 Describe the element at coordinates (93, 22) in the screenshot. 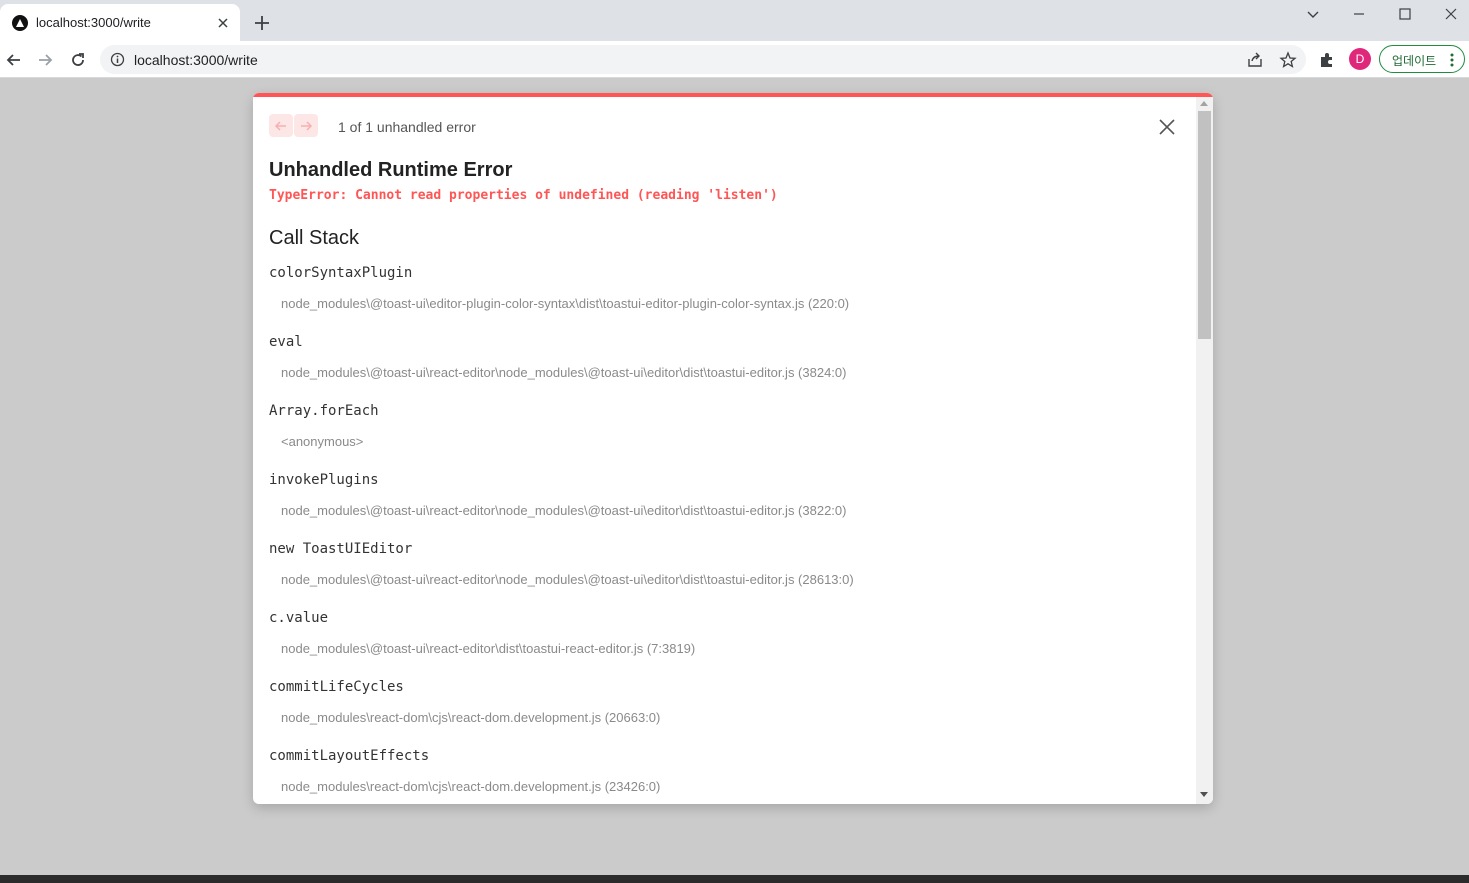

I see `tab-title: localhost:3000/write` at that location.